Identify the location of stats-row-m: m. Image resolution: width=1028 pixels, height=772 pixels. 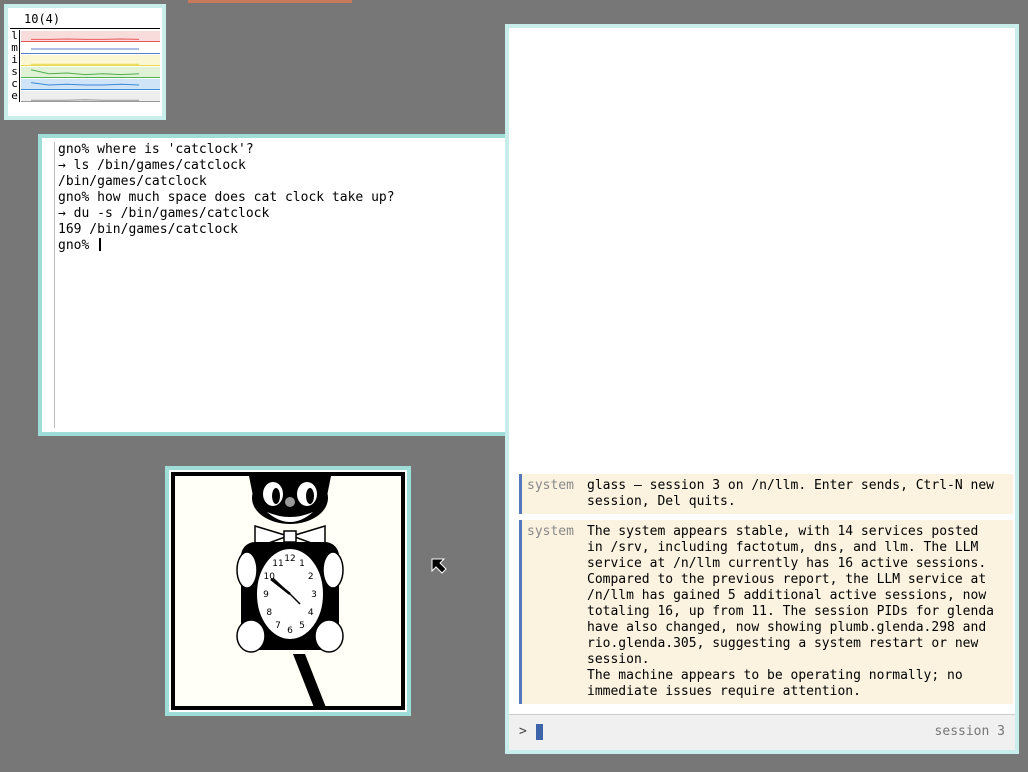
(85, 48).